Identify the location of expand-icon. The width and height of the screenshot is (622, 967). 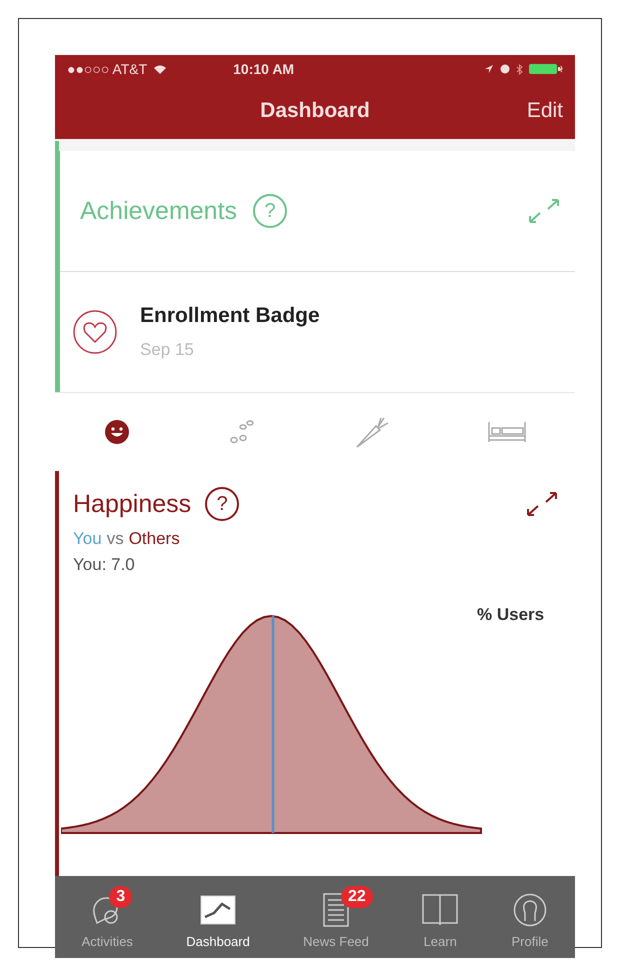
(542, 504).